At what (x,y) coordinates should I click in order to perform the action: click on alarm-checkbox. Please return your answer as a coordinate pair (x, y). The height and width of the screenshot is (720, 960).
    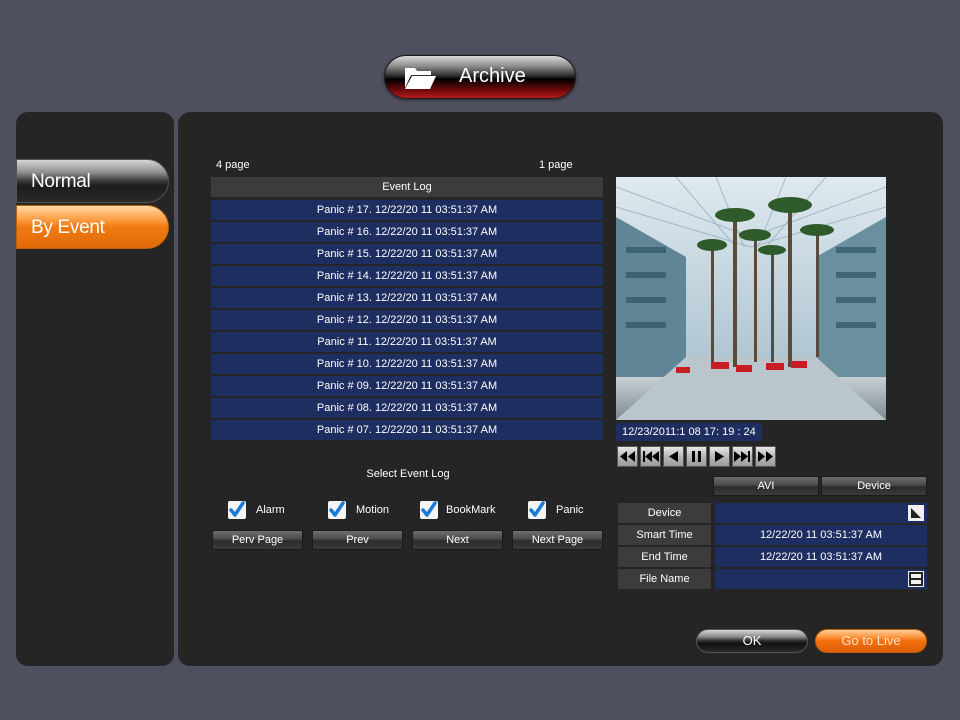
    Looking at the image, I should click on (237, 510).